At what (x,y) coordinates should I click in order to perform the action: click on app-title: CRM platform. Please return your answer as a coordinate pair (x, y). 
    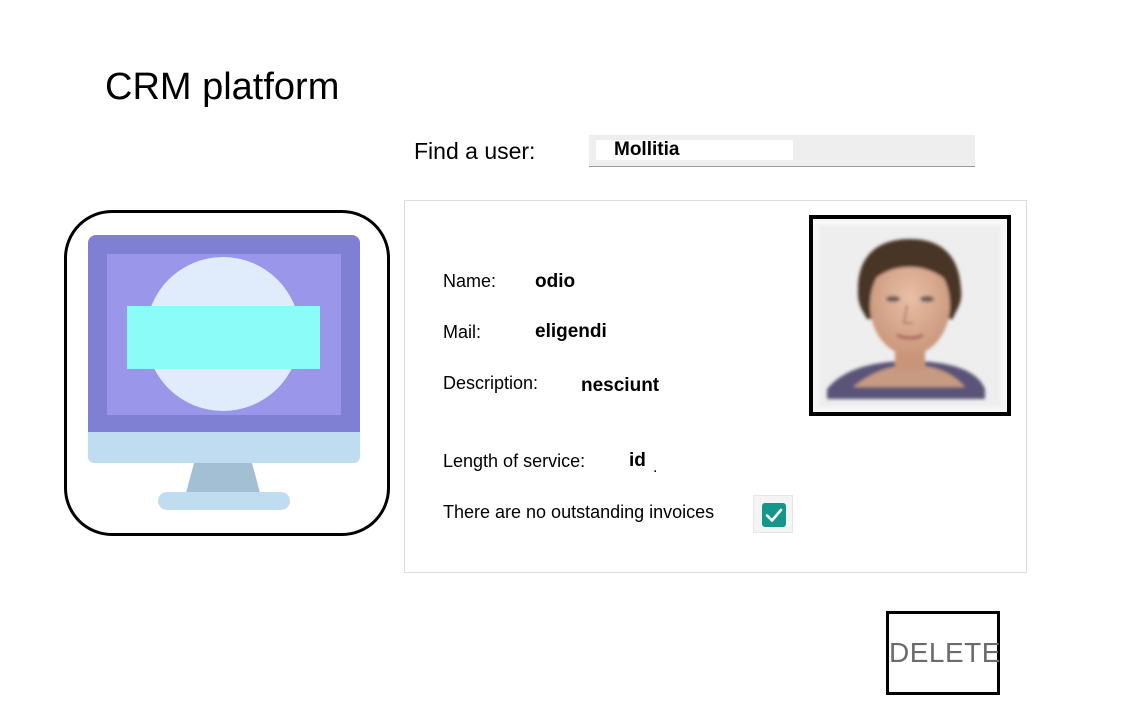
    Looking at the image, I should click on (222, 87).